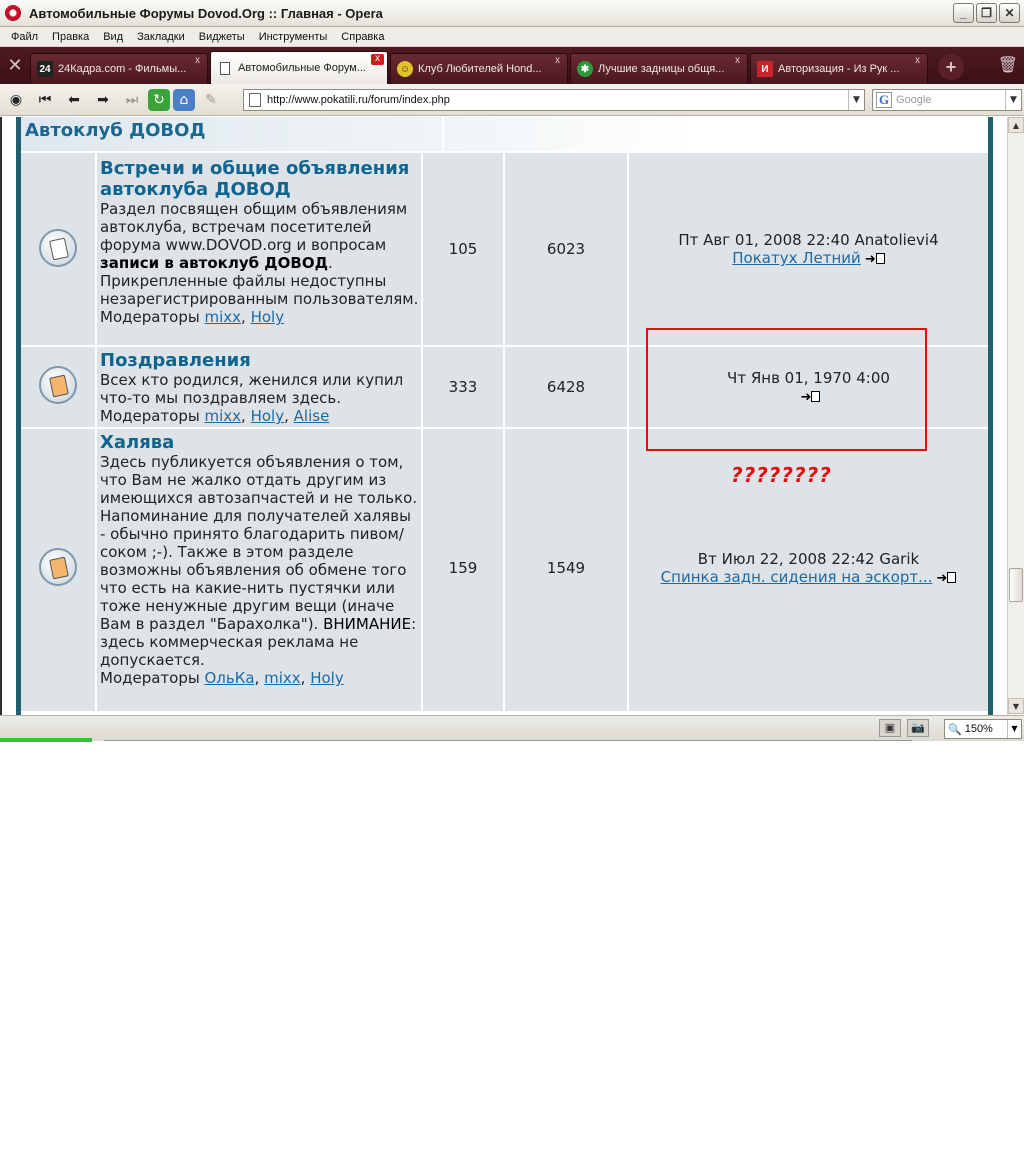  What do you see at coordinates (1, 416) in the screenshot?
I see `page-edge` at bounding box center [1, 416].